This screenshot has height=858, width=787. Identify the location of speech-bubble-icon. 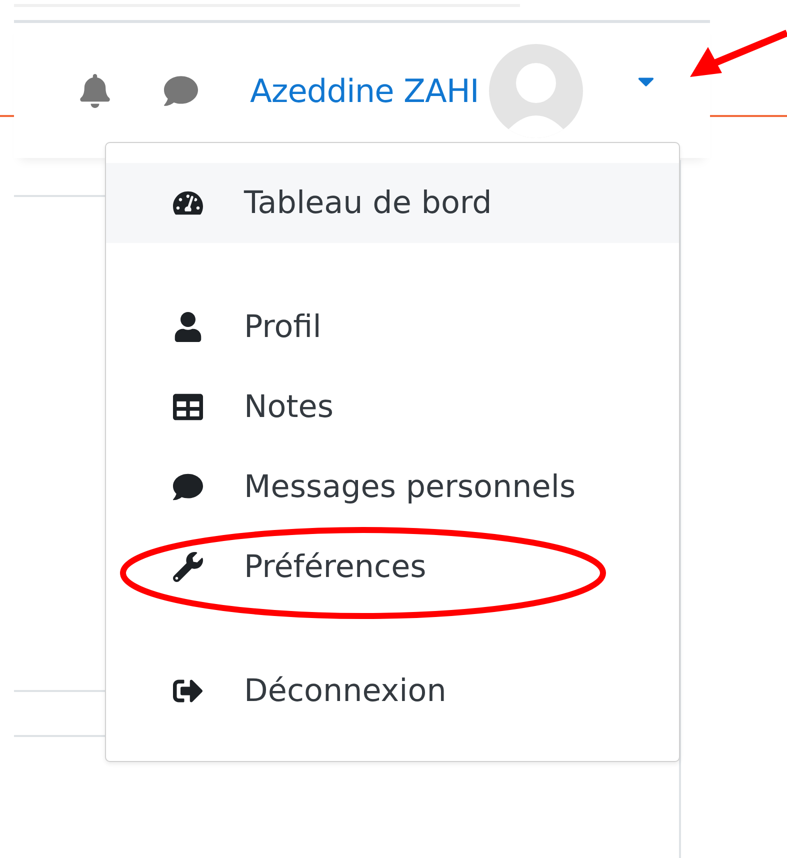
(181, 91).